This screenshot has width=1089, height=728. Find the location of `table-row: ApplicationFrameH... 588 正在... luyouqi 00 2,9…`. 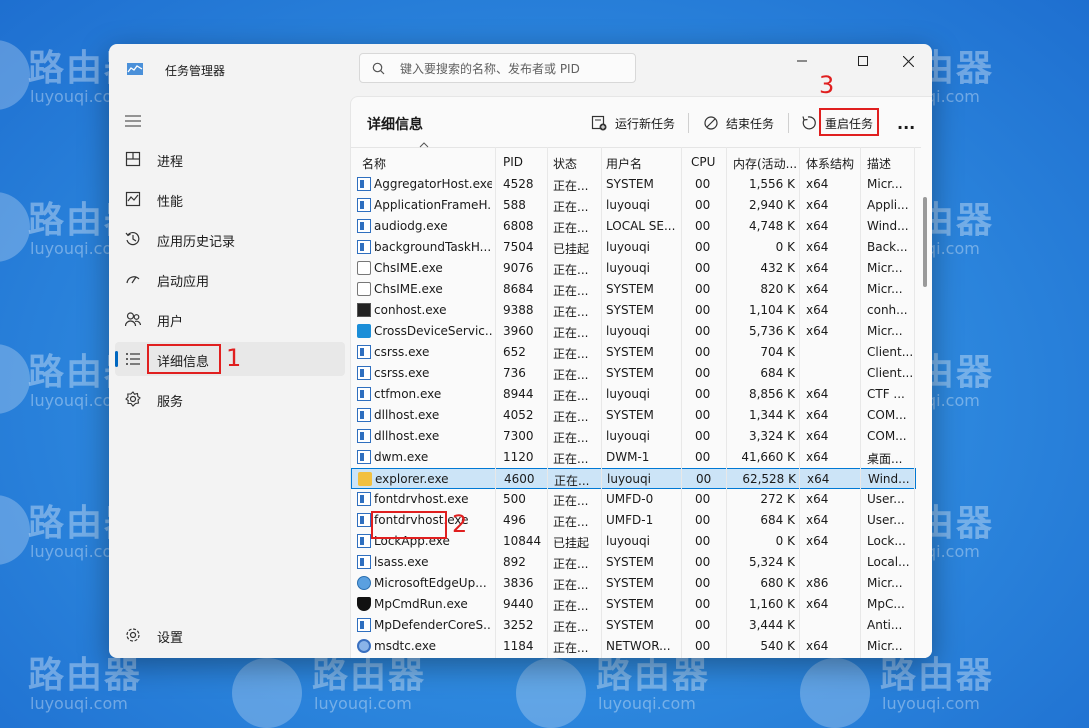

table-row: ApplicationFrameH... 588 正在... luyouqi 00 2,9… is located at coordinates (633, 205).